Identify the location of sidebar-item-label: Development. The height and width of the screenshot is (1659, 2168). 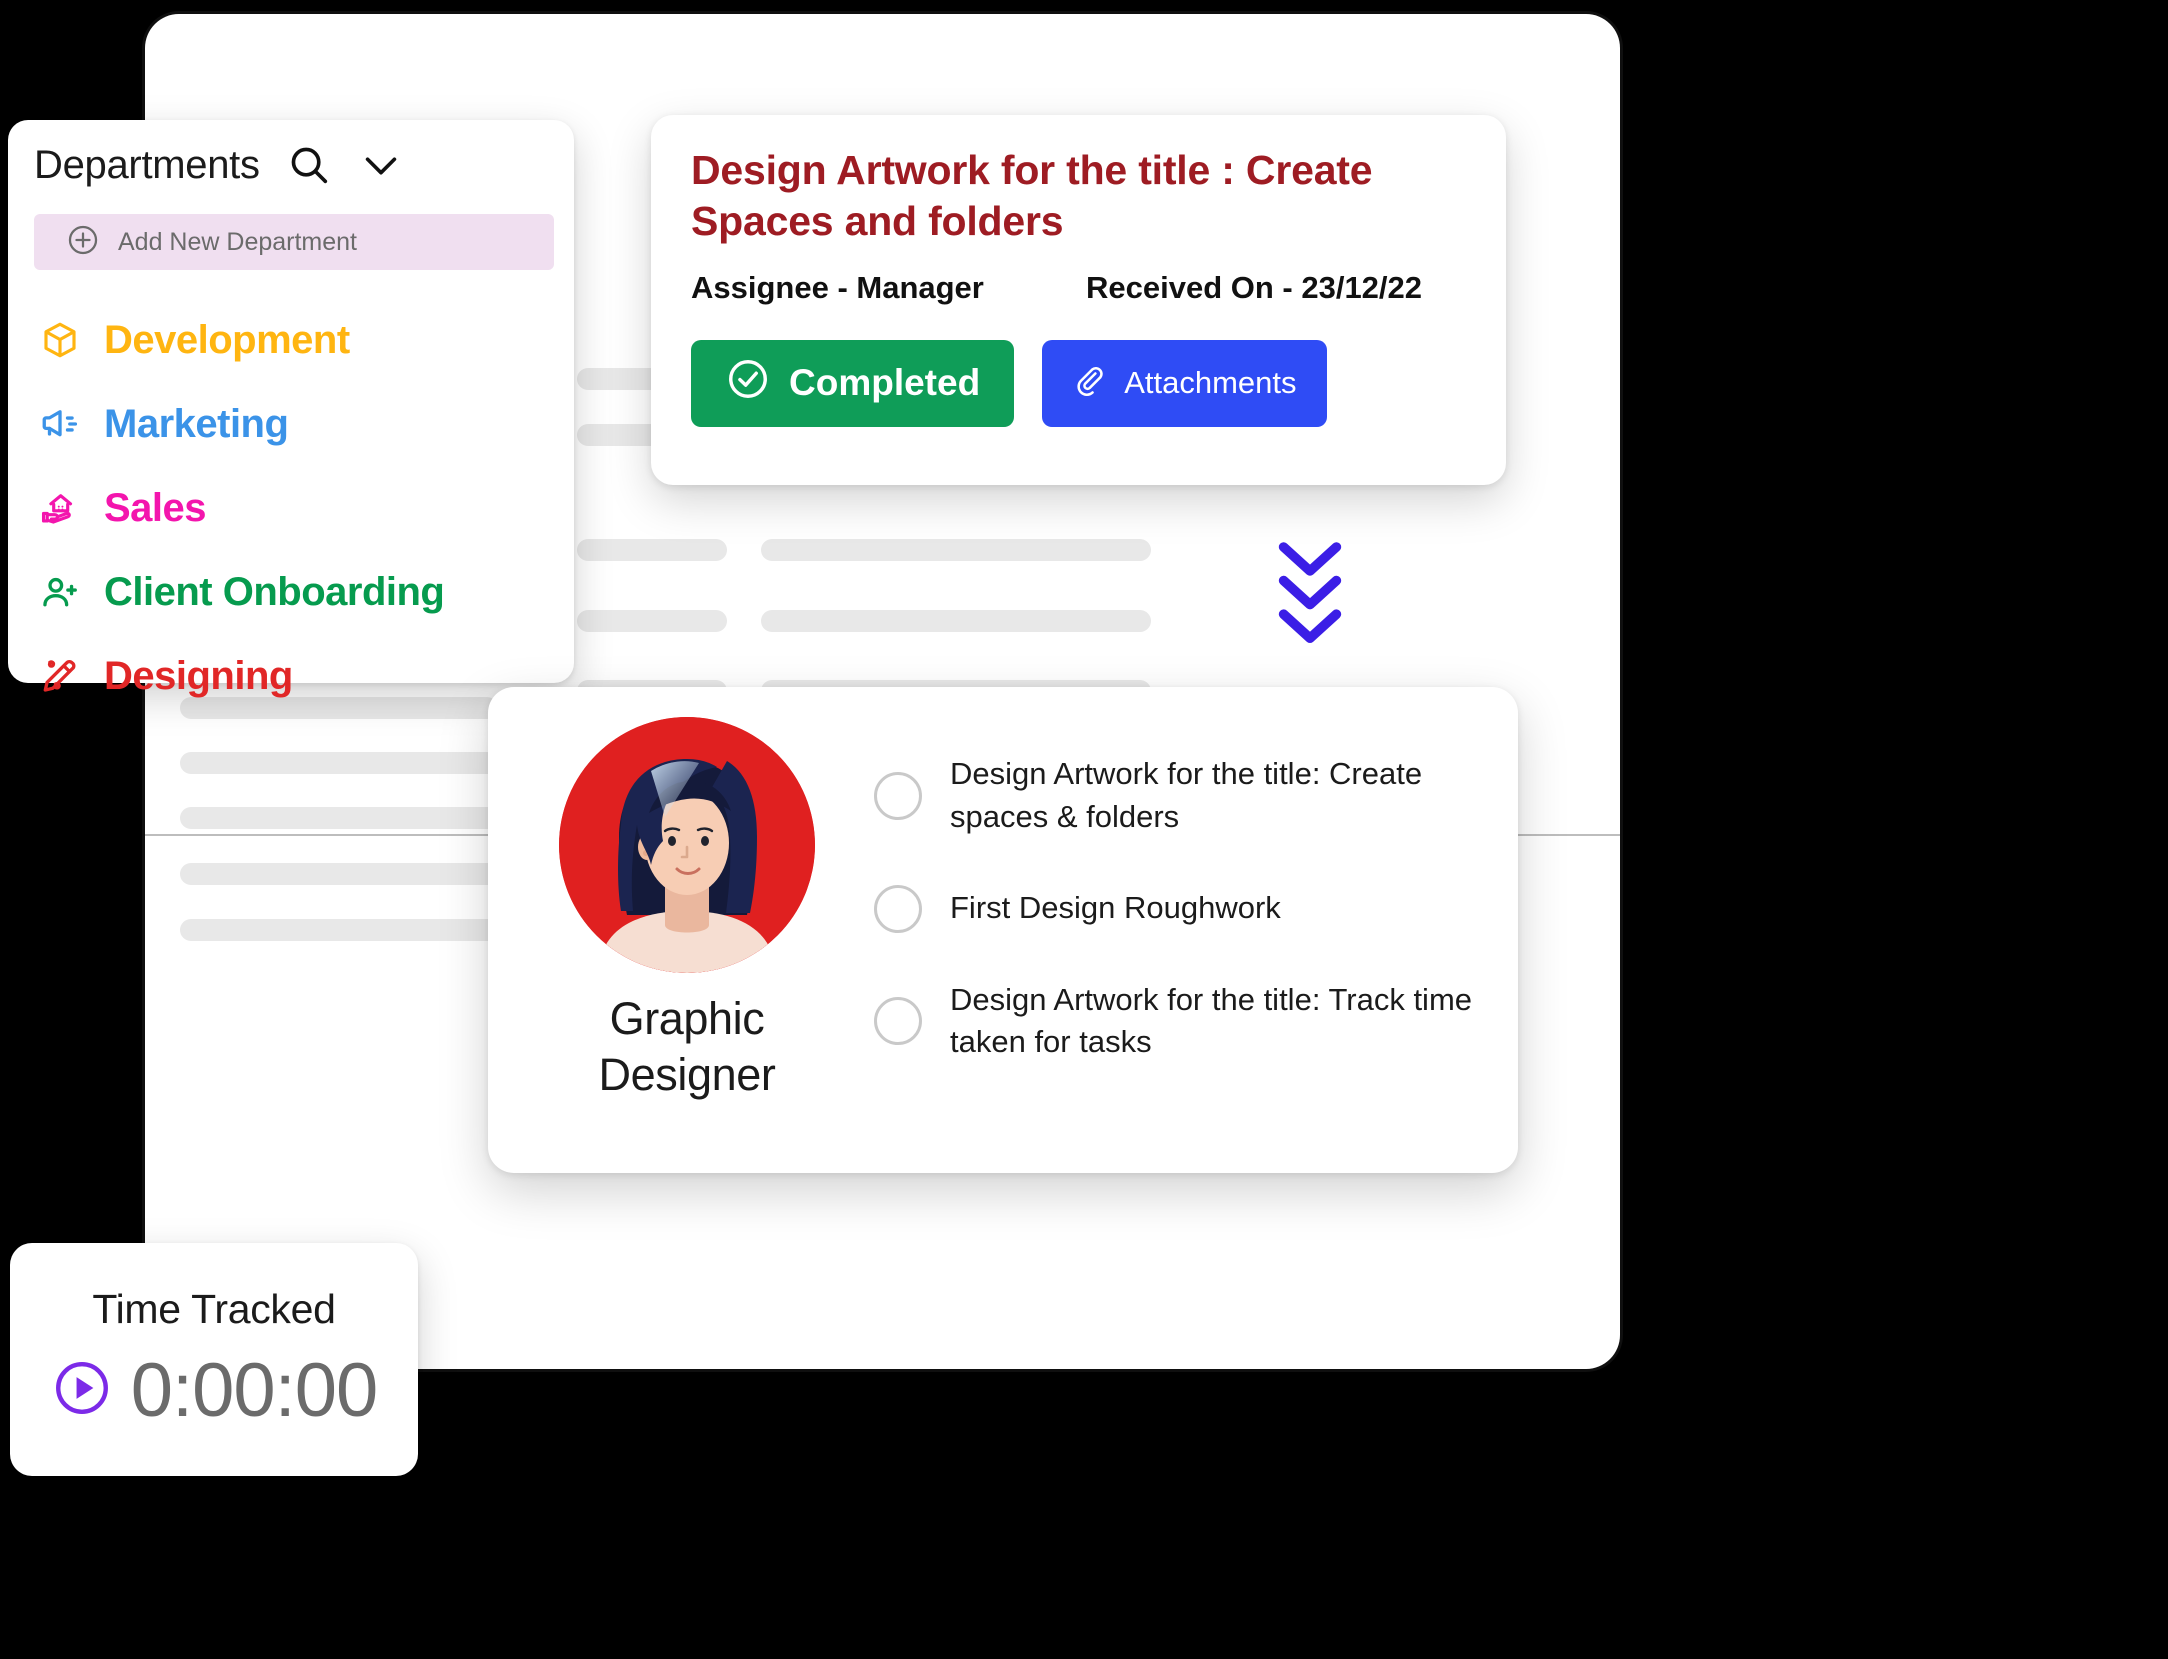
(227, 339).